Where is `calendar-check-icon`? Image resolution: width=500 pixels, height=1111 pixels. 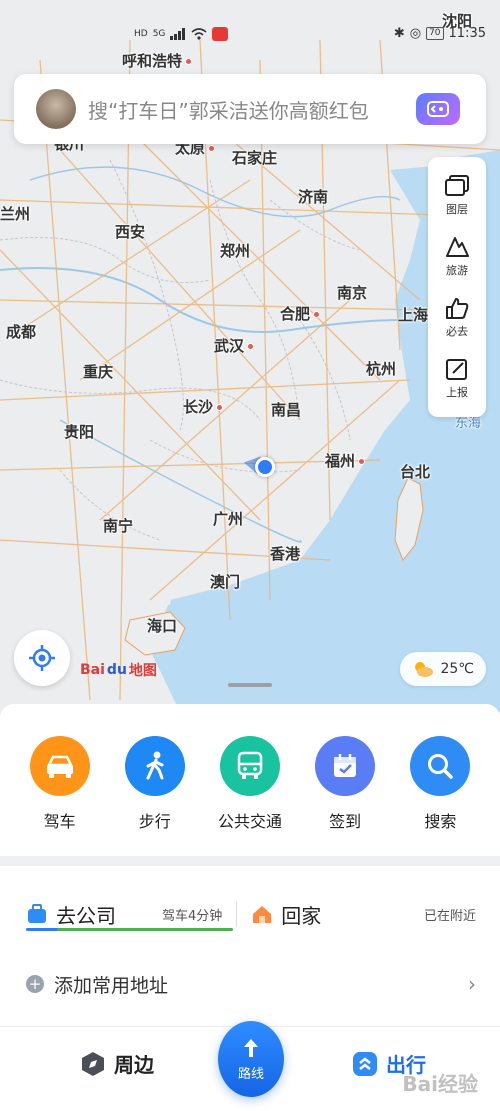 calendar-check-icon is located at coordinates (345, 765).